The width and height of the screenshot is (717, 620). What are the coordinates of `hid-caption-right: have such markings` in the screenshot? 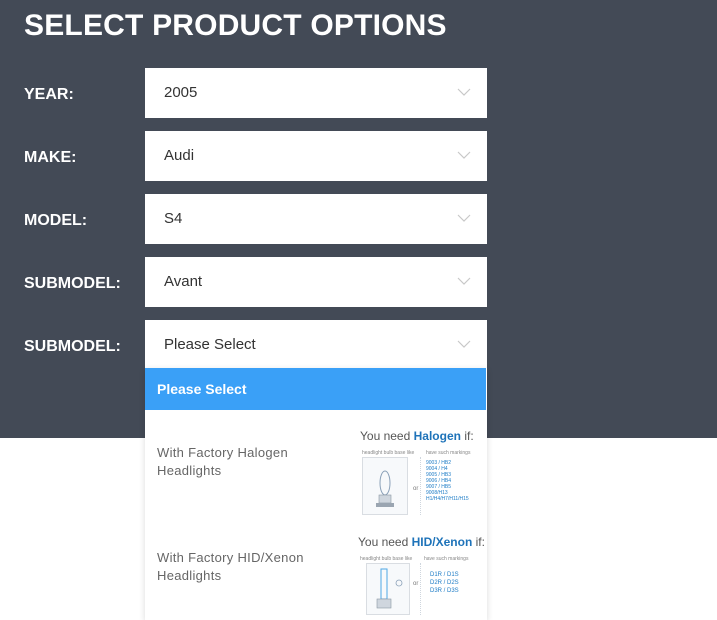 It's located at (446, 559).